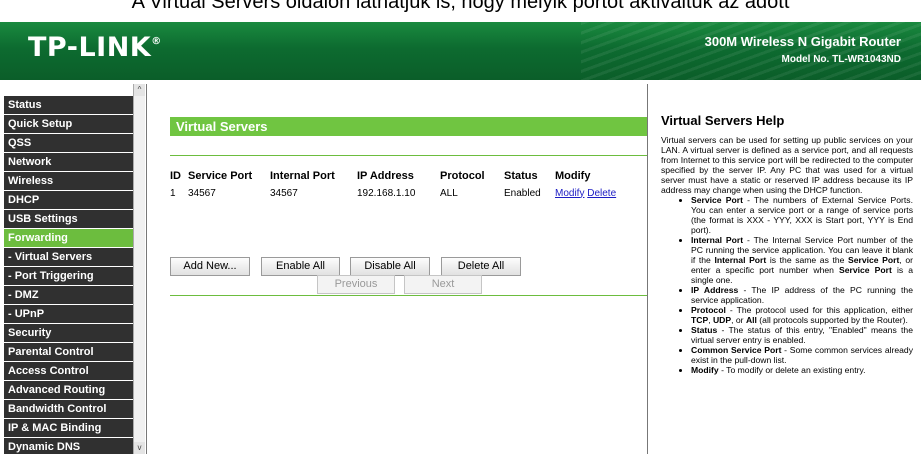 This screenshot has height=454, width=921. I want to click on scroll-up-icon: ^, so click(139, 90).